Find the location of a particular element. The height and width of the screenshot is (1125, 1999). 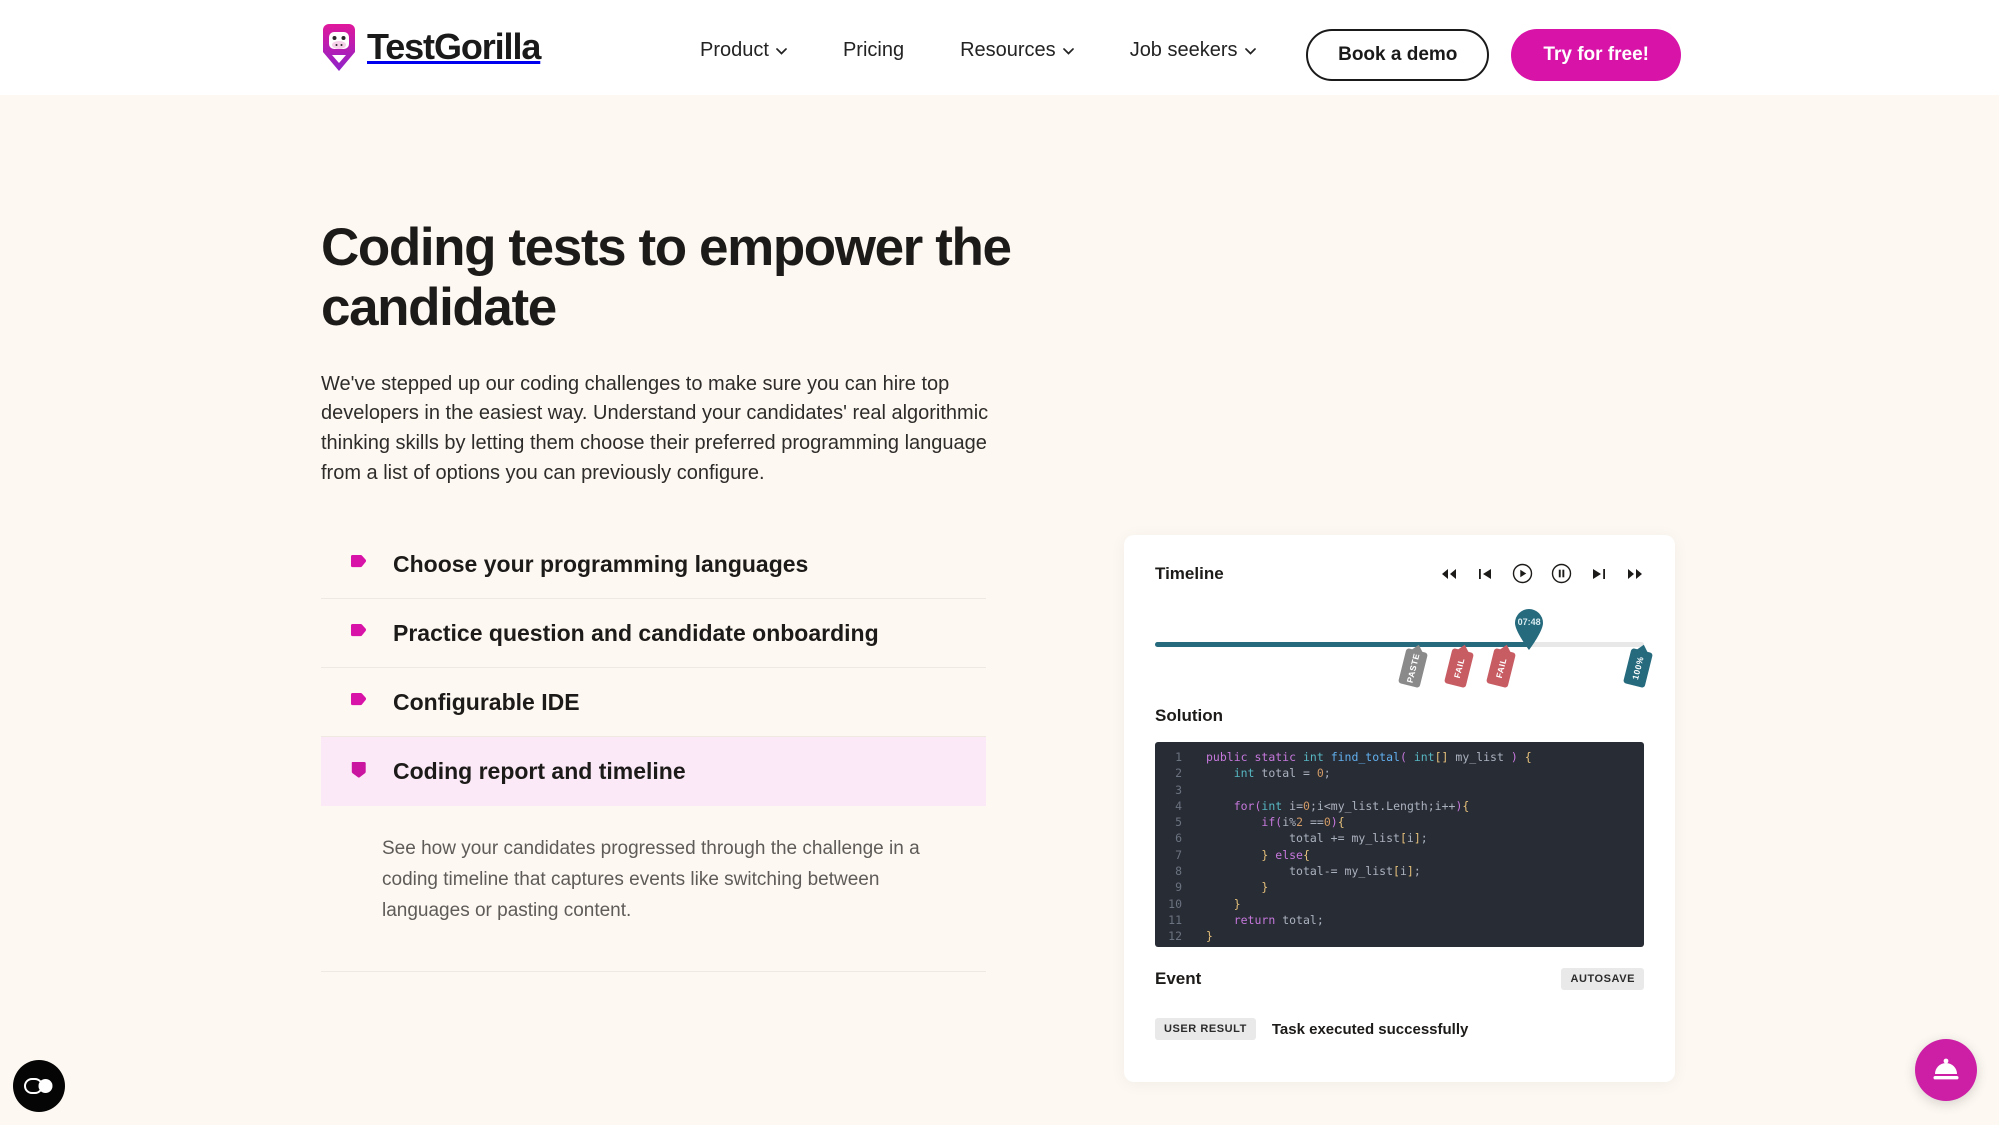

fast-forward-icon is located at coordinates (1635, 574).